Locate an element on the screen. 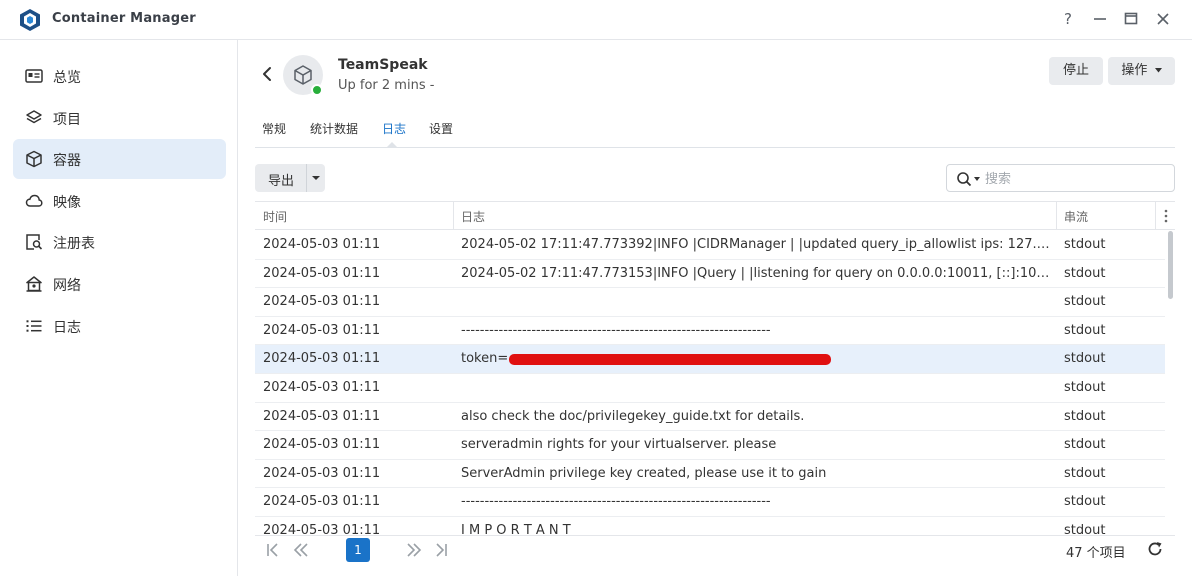 The width and height of the screenshot is (1192, 576). maximize-icon is located at coordinates (1131, 19).